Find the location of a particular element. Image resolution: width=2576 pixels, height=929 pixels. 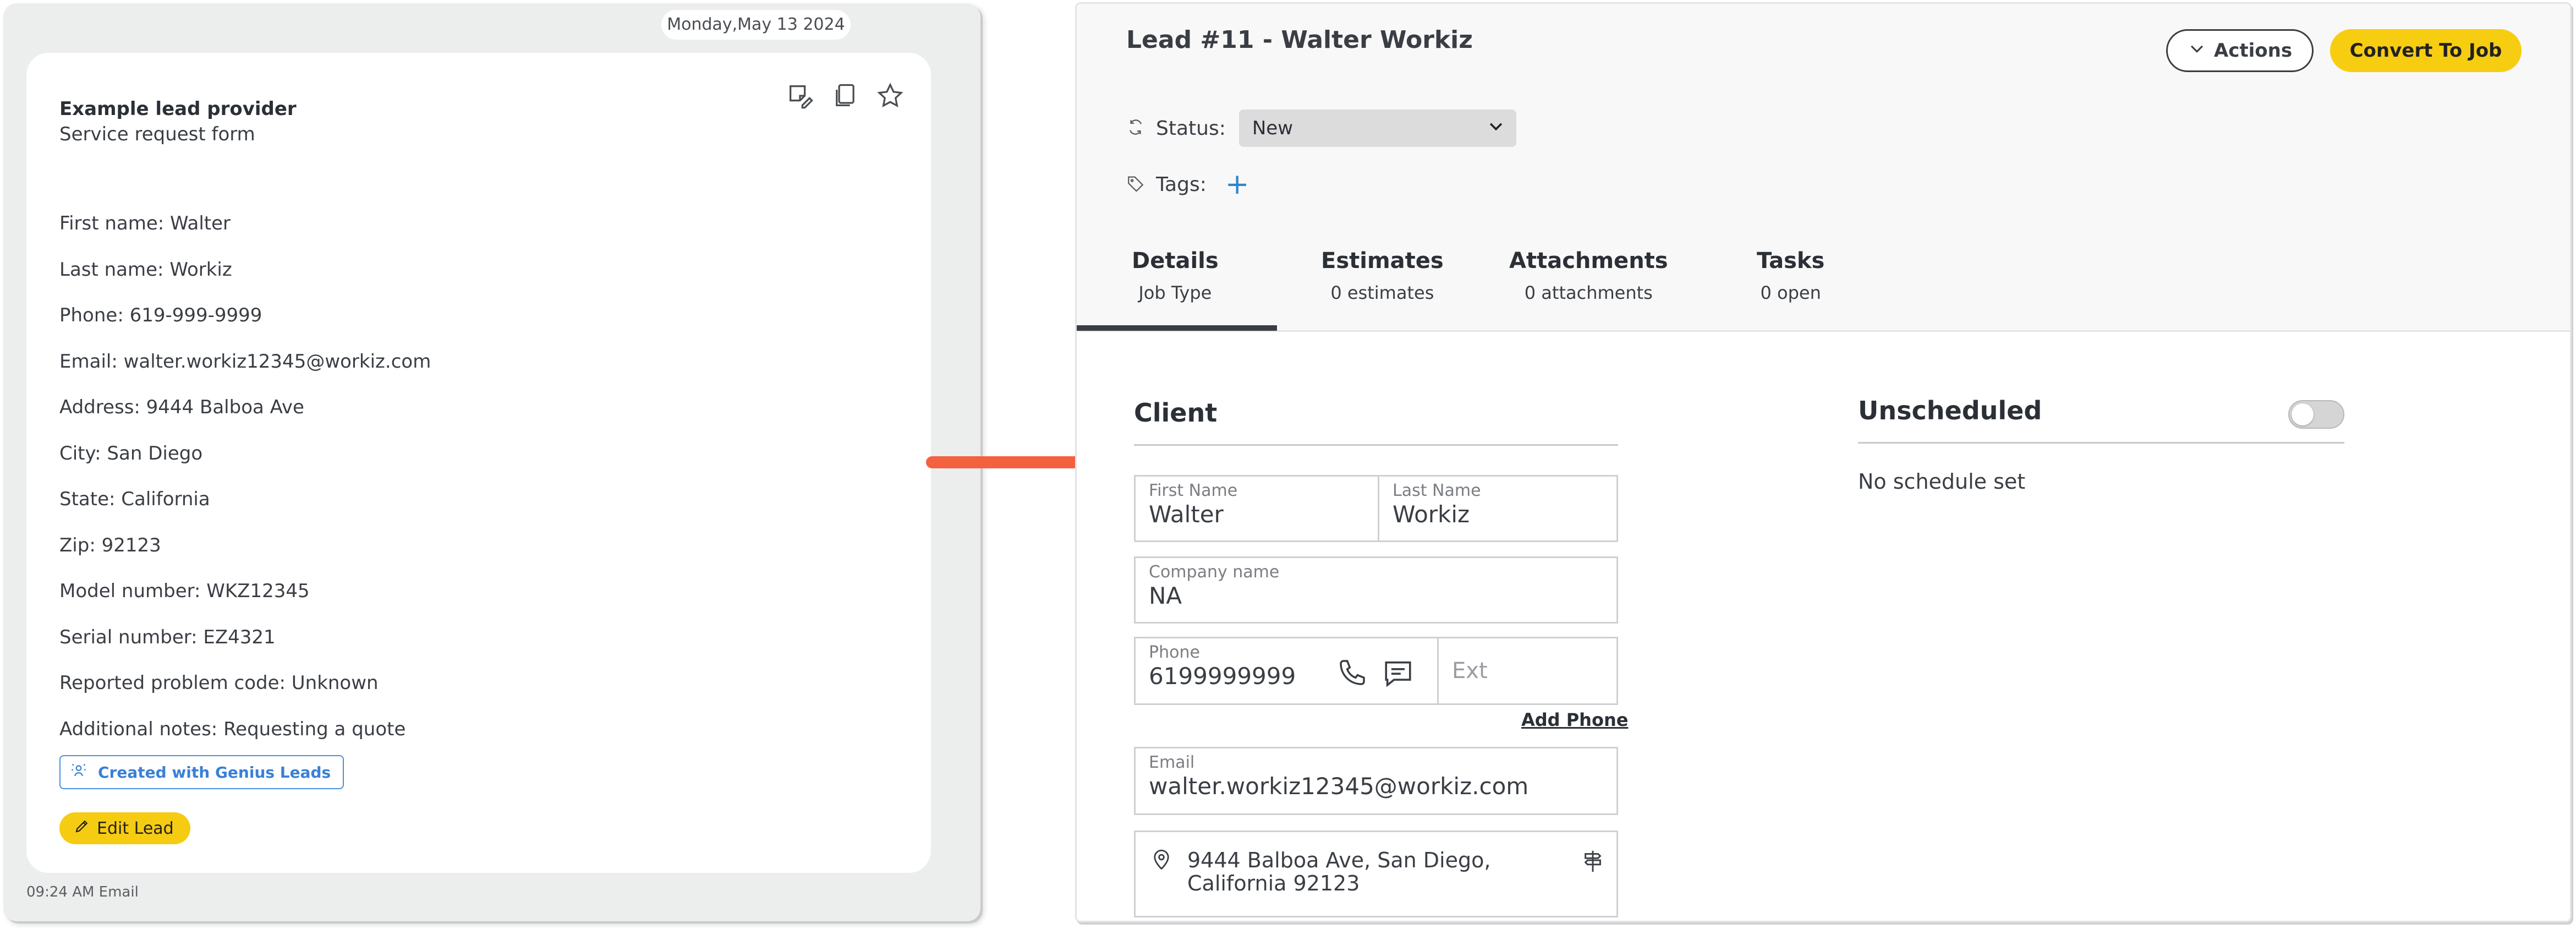

phone-value: 6199999999 is located at coordinates (1222, 677).